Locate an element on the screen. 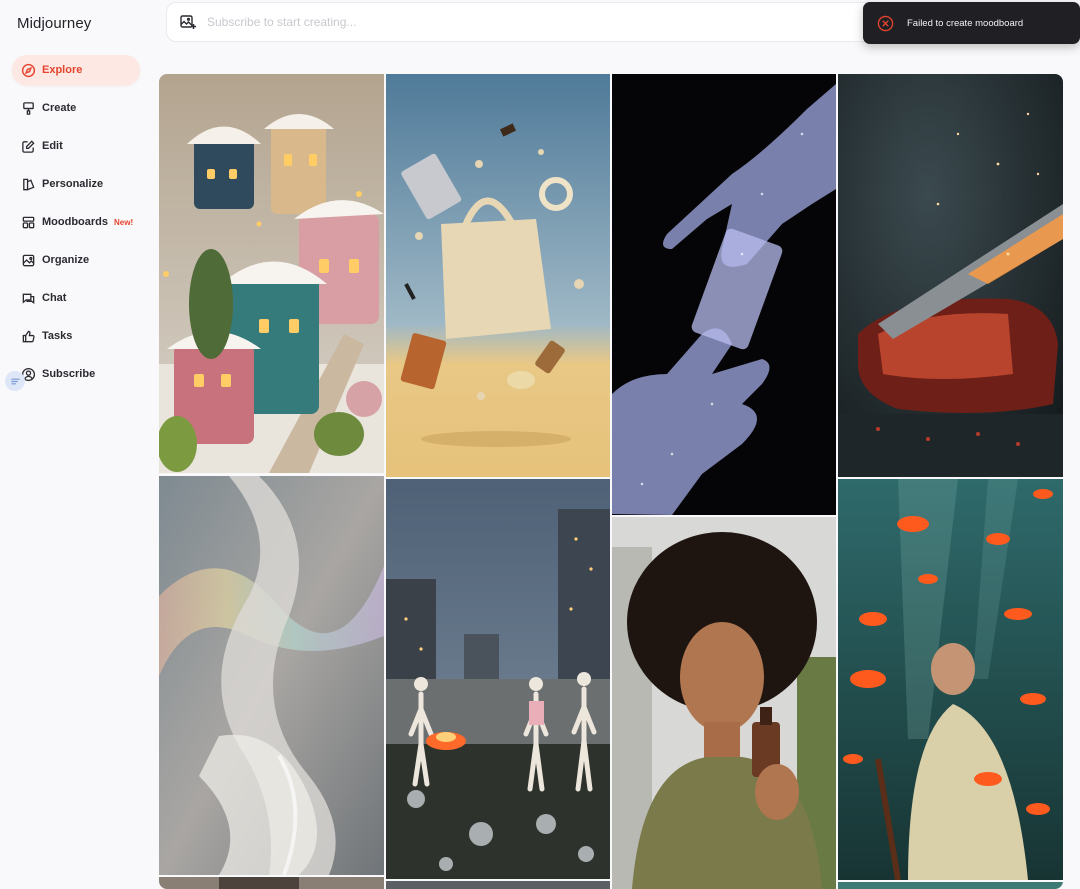 The width and height of the screenshot is (1080, 889). sidebar-item-label: Moodboards is located at coordinates (75, 222).